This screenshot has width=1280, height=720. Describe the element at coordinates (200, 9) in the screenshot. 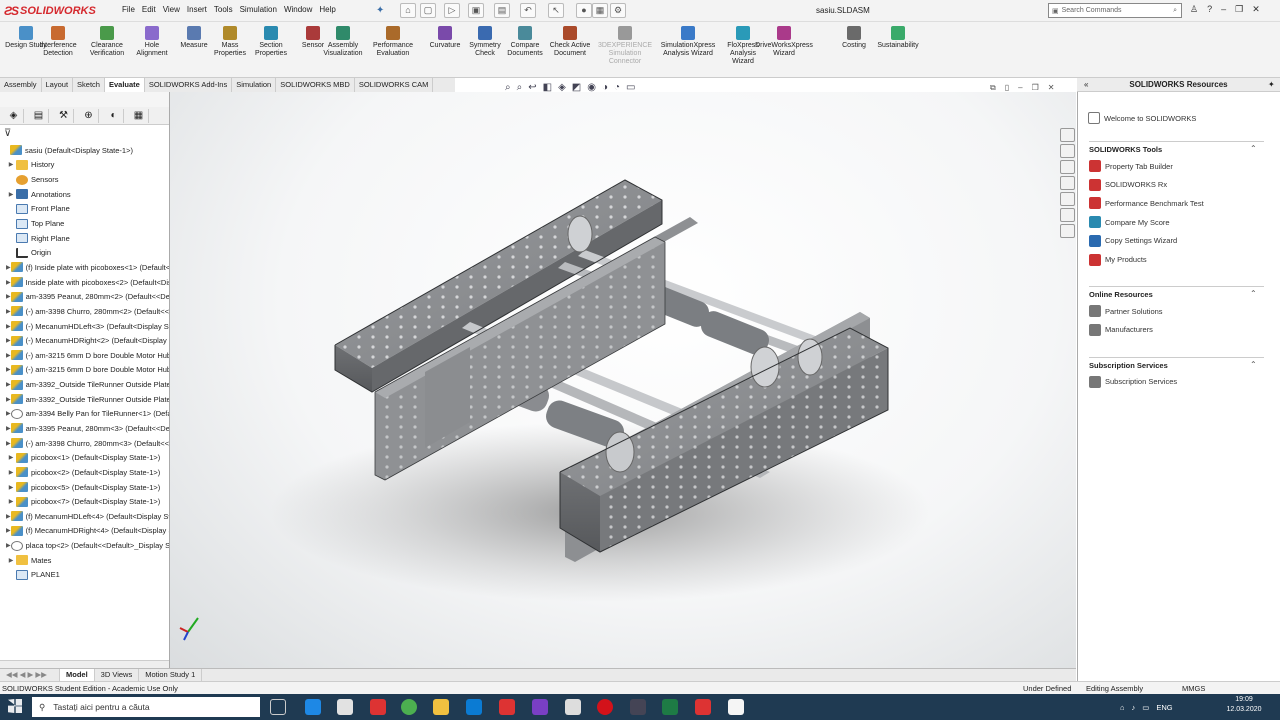

I see `menu-insert: Insert` at that location.